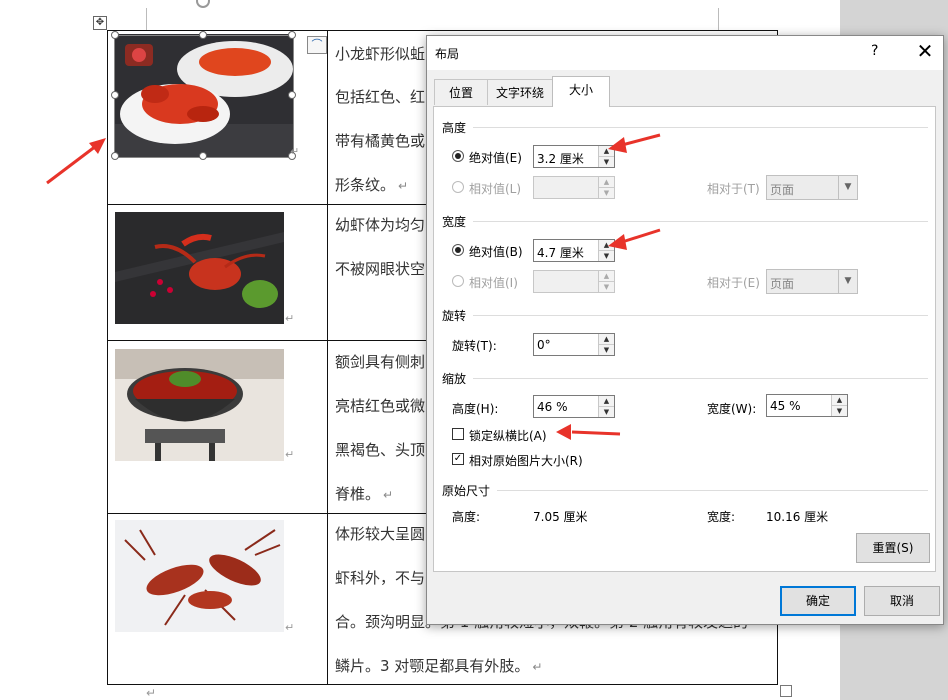  What do you see at coordinates (380, 406) in the screenshot?
I see `cell-text-line: 亮桔红色或微` at bounding box center [380, 406].